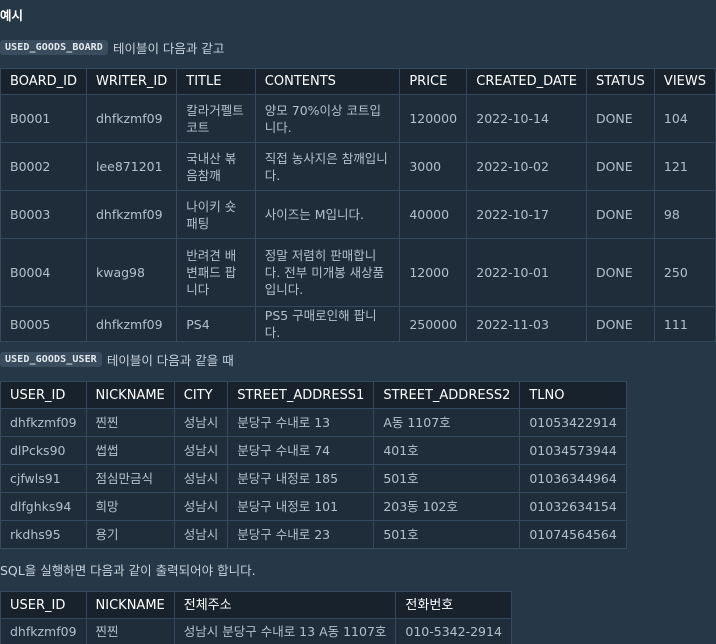 Image resolution: width=716 pixels, height=644 pixels. I want to click on board-cell: 3000, so click(433, 166).